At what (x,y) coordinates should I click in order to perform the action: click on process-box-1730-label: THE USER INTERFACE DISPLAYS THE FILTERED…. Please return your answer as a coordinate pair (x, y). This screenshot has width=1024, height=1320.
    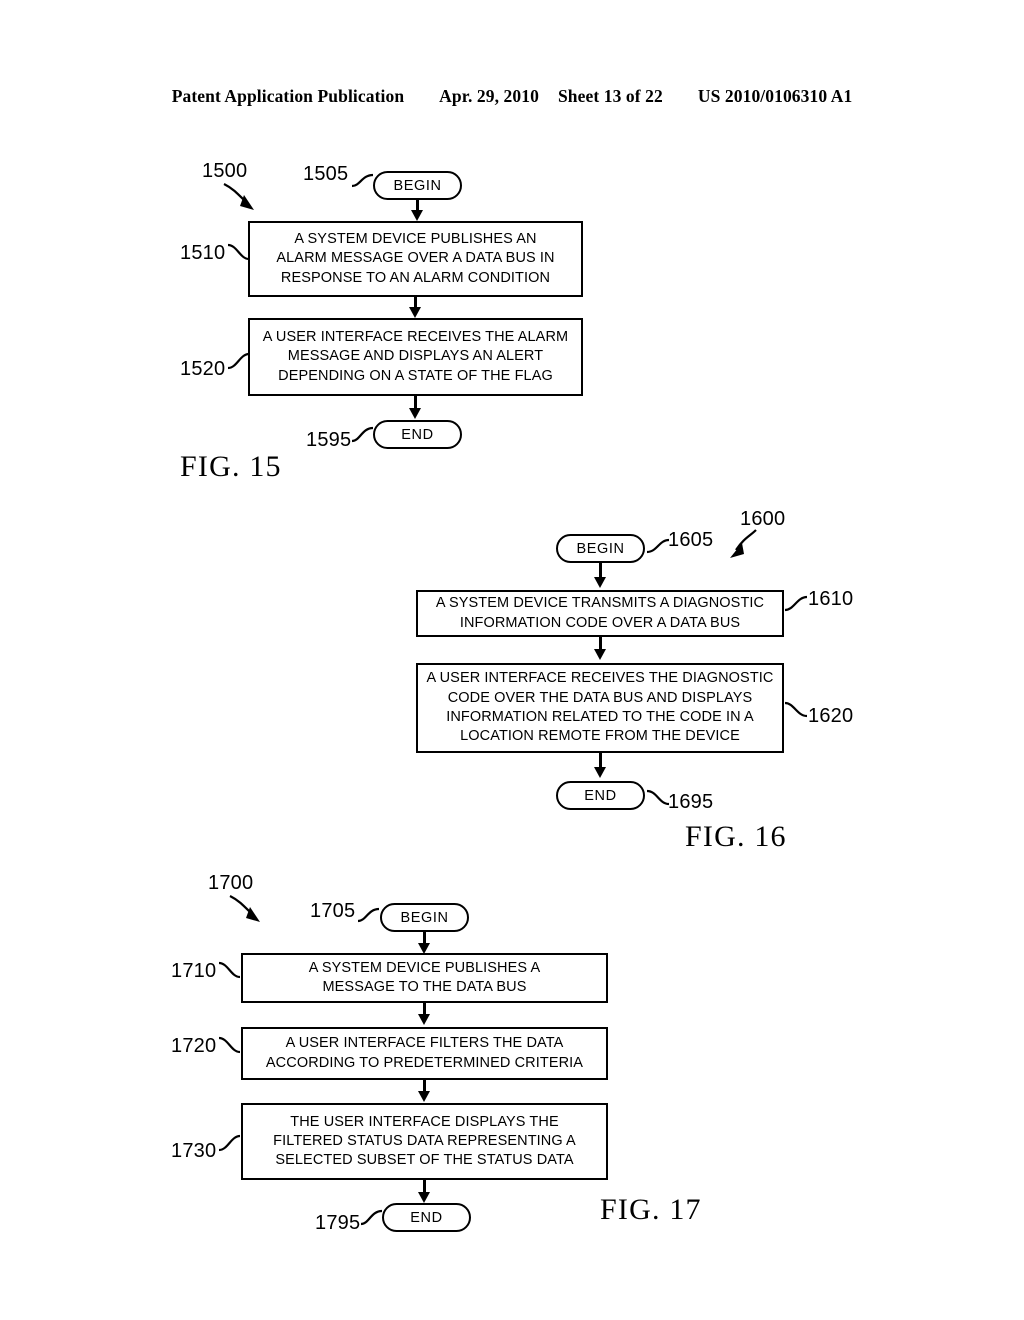
    Looking at the image, I should click on (424, 1141).